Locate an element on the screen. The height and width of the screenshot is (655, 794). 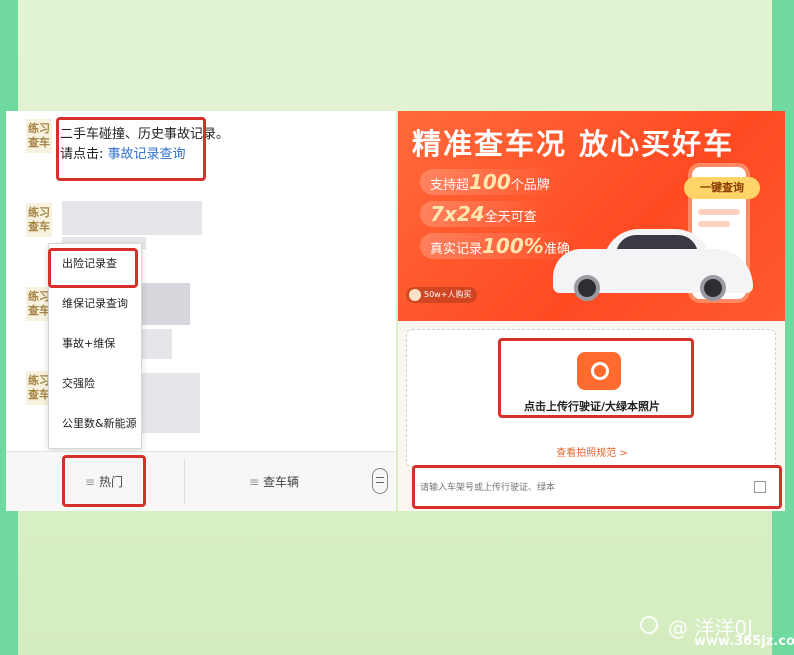
menu-item-accident-maintenance: 事故+维保 is located at coordinates (95, 344).